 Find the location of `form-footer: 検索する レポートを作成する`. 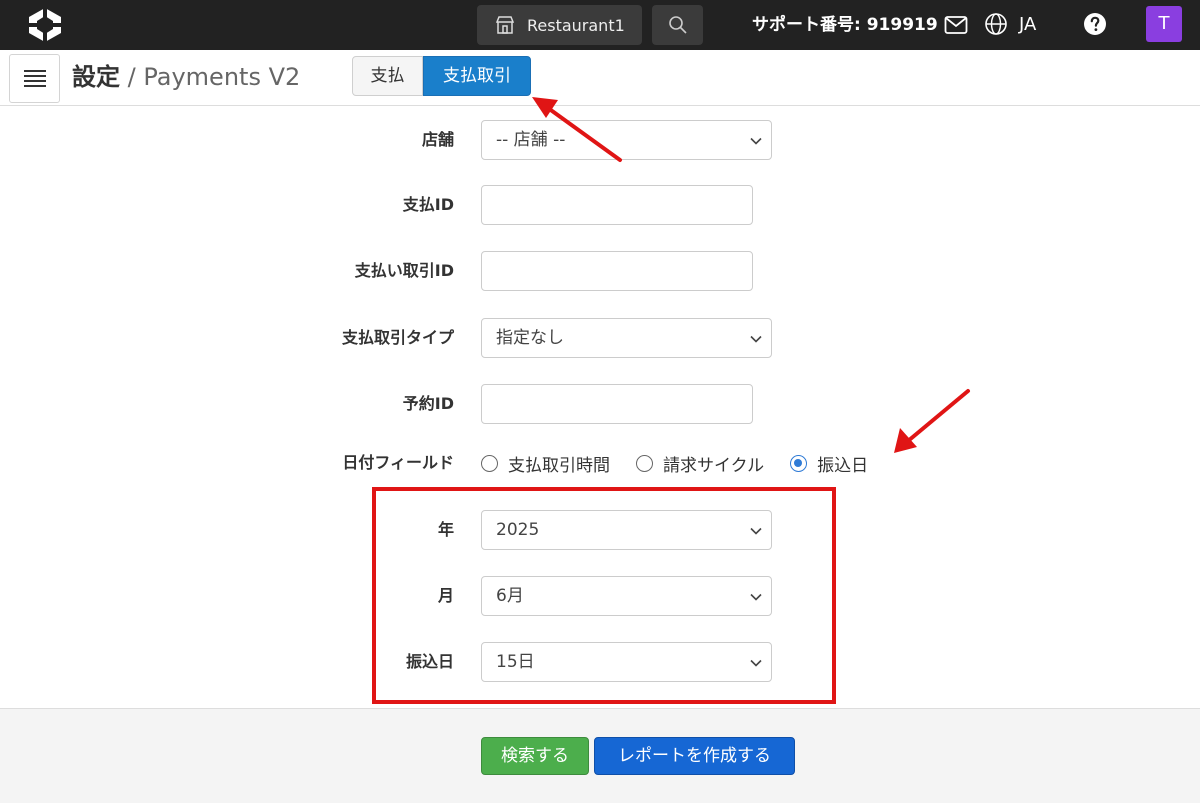

form-footer: 検索する レポートを作成する is located at coordinates (600, 755).